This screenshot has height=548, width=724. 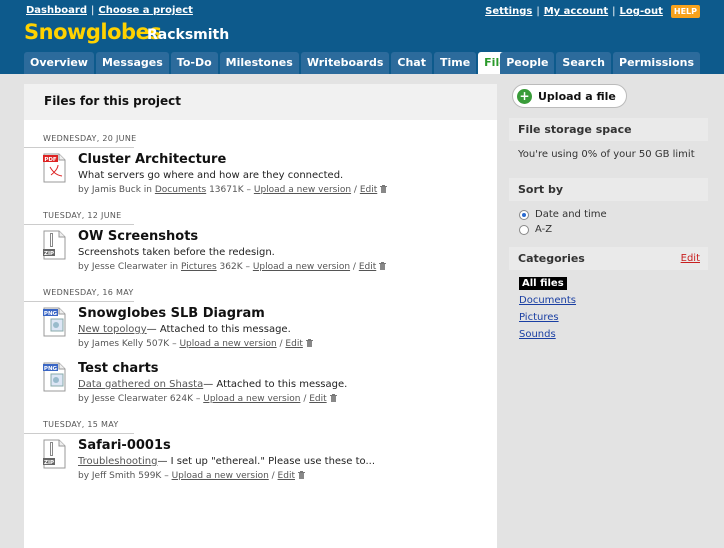 I want to click on category-item: Sounds, so click(x=608, y=334).